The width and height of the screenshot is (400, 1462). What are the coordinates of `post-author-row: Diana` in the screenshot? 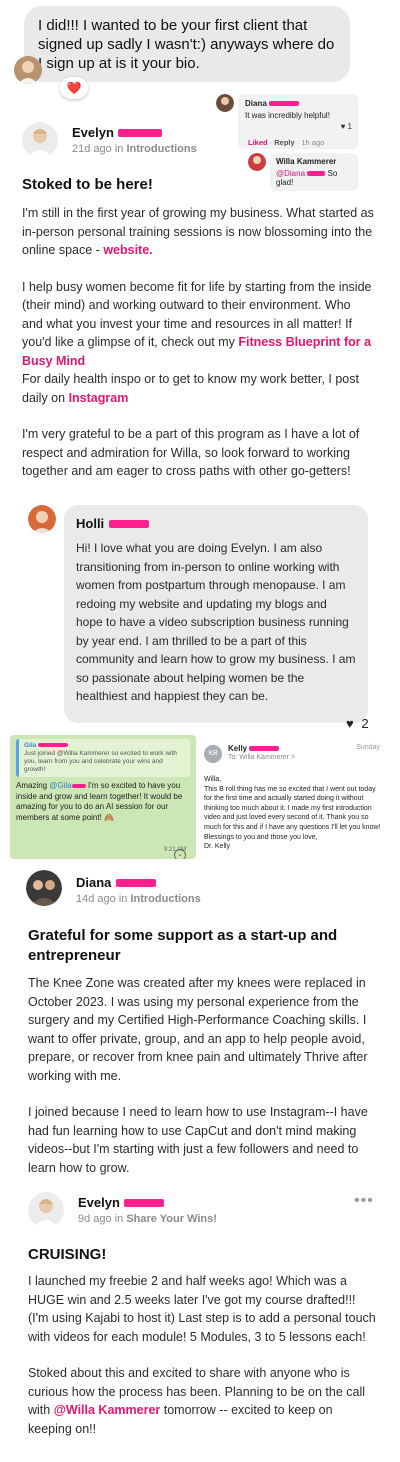 It's located at (116, 883).